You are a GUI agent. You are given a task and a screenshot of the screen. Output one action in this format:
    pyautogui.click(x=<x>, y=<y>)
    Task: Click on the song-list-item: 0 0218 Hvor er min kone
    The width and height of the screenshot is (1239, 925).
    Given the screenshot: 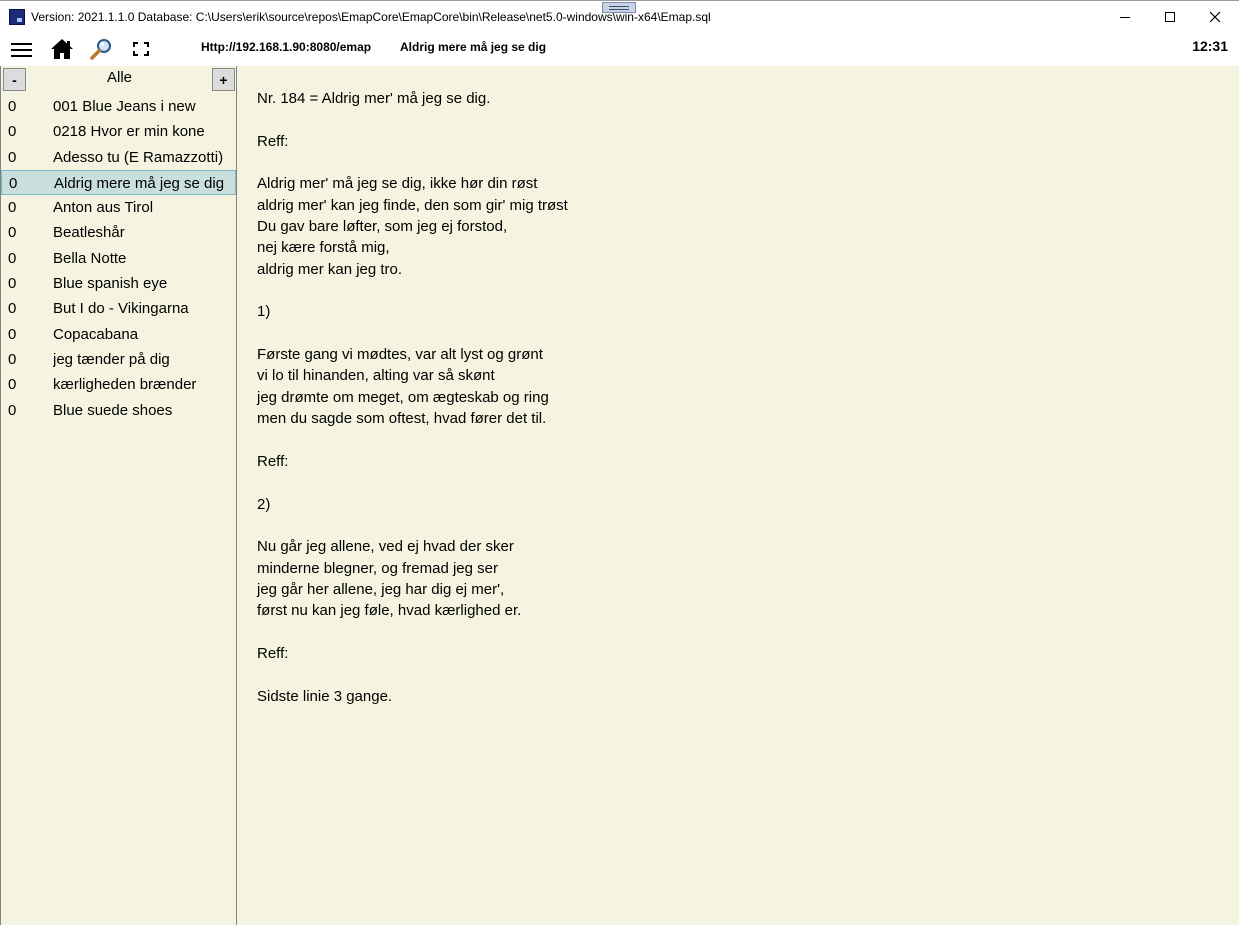 What is the action you would take?
    pyautogui.click(x=118, y=131)
    